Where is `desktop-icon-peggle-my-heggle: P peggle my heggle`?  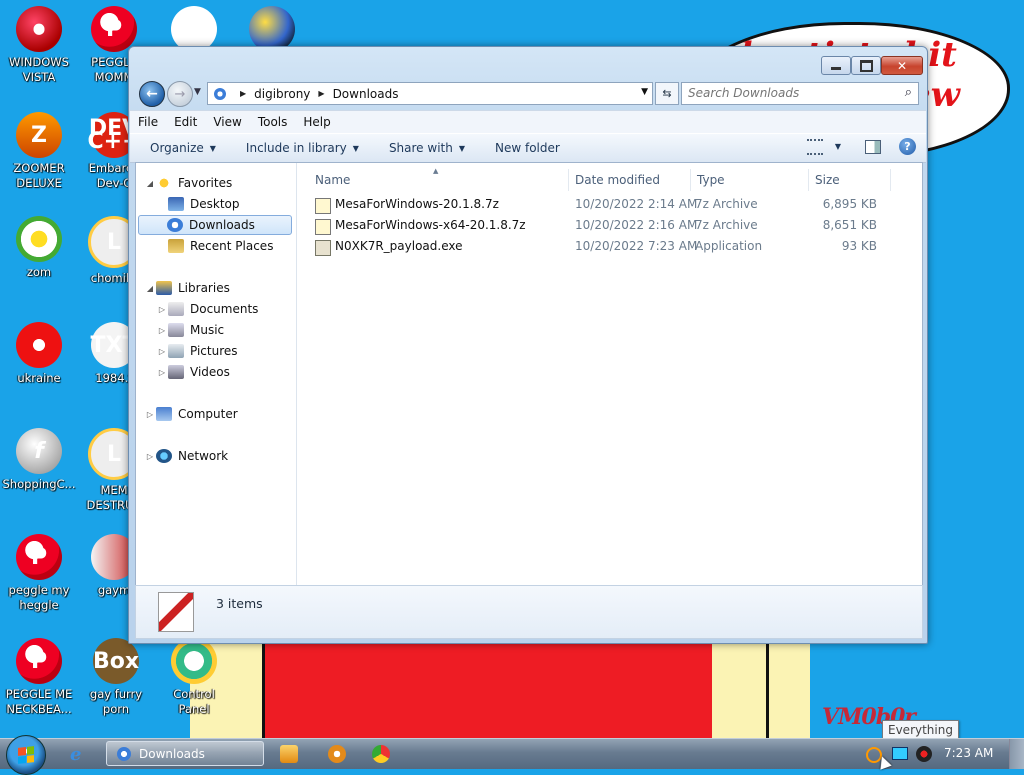 desktop-icon-peggle-my-heggle: P peggle my heggle is located at coordinates (39, 573).